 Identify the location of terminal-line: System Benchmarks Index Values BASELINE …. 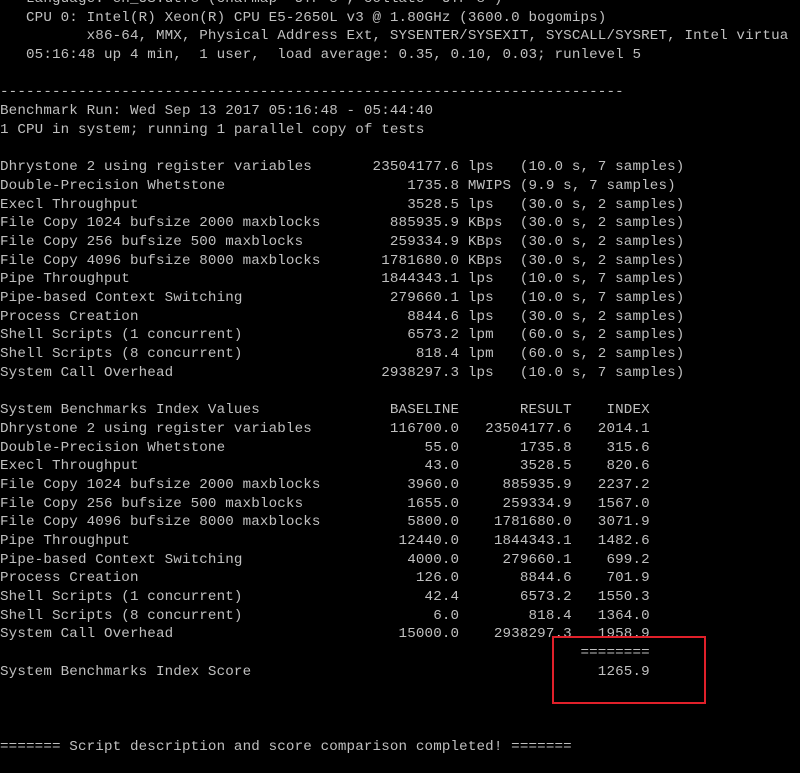
(325, 410).